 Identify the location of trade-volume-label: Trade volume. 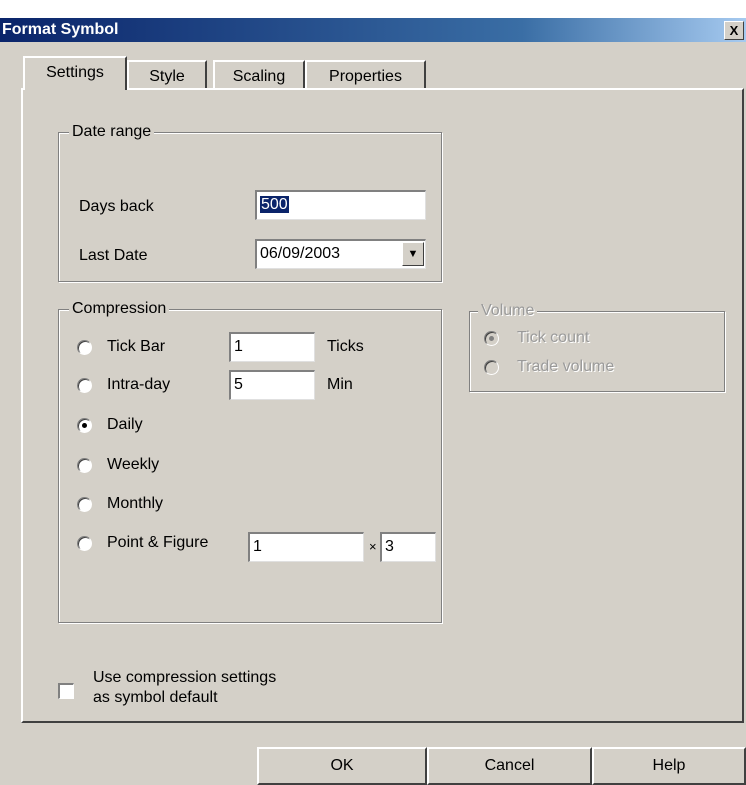
(566, 366).